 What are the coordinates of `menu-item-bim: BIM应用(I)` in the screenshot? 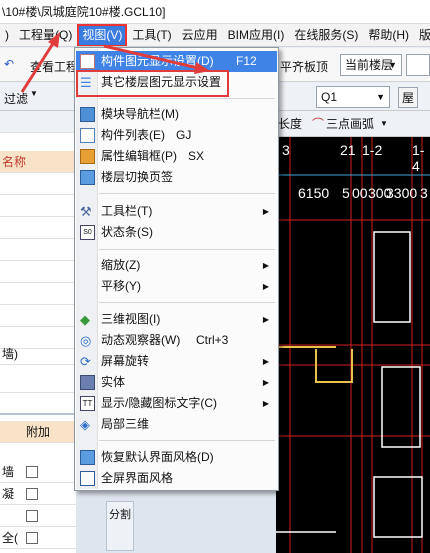 It's located at (256, 35).